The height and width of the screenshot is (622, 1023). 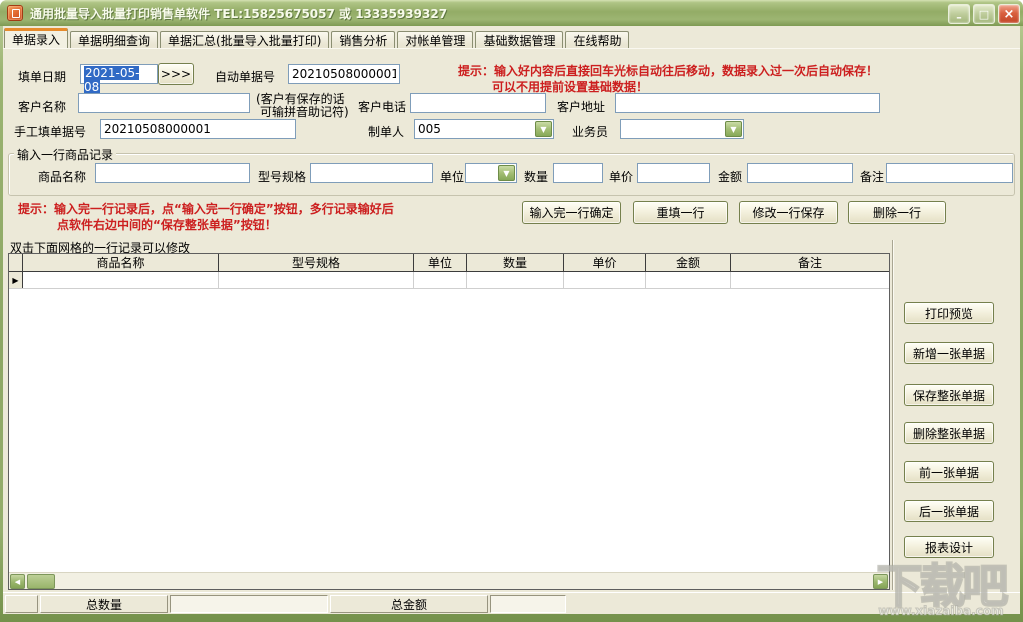 I want to click on price-label: 单价, so click(x=621, y=177).